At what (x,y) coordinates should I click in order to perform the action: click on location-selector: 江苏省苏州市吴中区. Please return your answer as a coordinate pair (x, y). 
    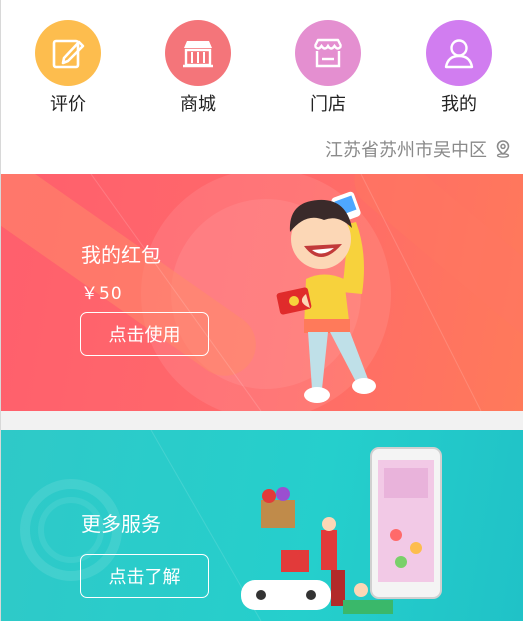
    Looking at the image, I should click on (418, 149).